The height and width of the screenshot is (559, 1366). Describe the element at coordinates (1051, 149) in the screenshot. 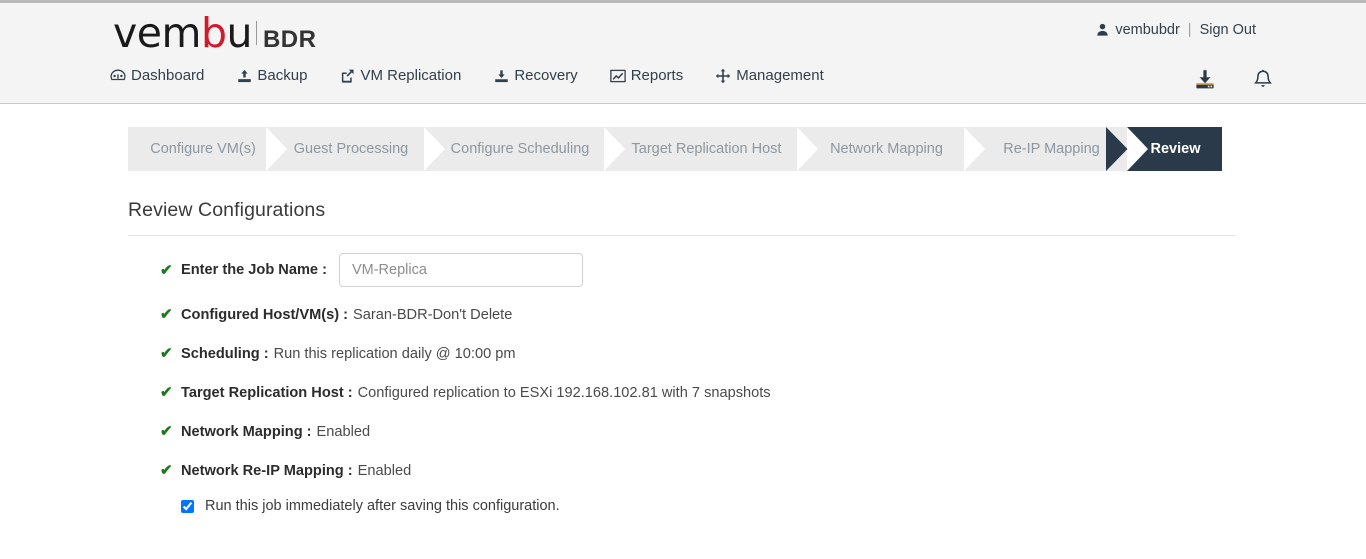

I see `step-label: Re-IP Mapping` at that location.